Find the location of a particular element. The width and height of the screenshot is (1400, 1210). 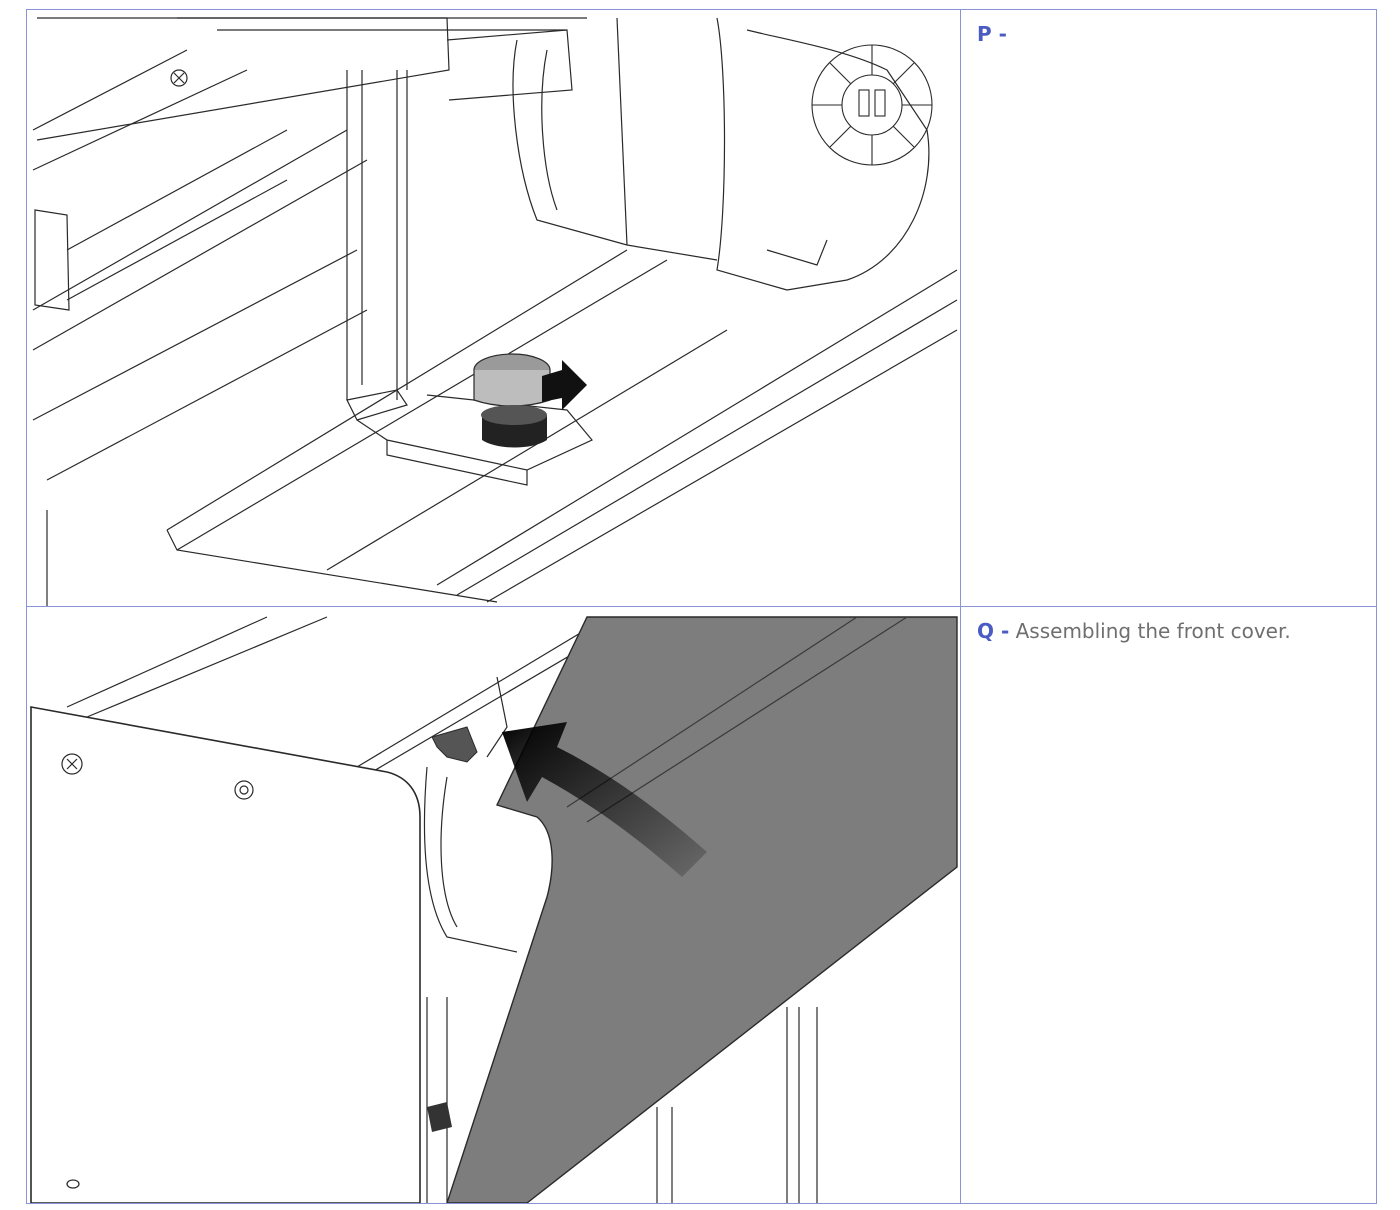

step-p-caption: P - is located at coordinates (1176, 34).